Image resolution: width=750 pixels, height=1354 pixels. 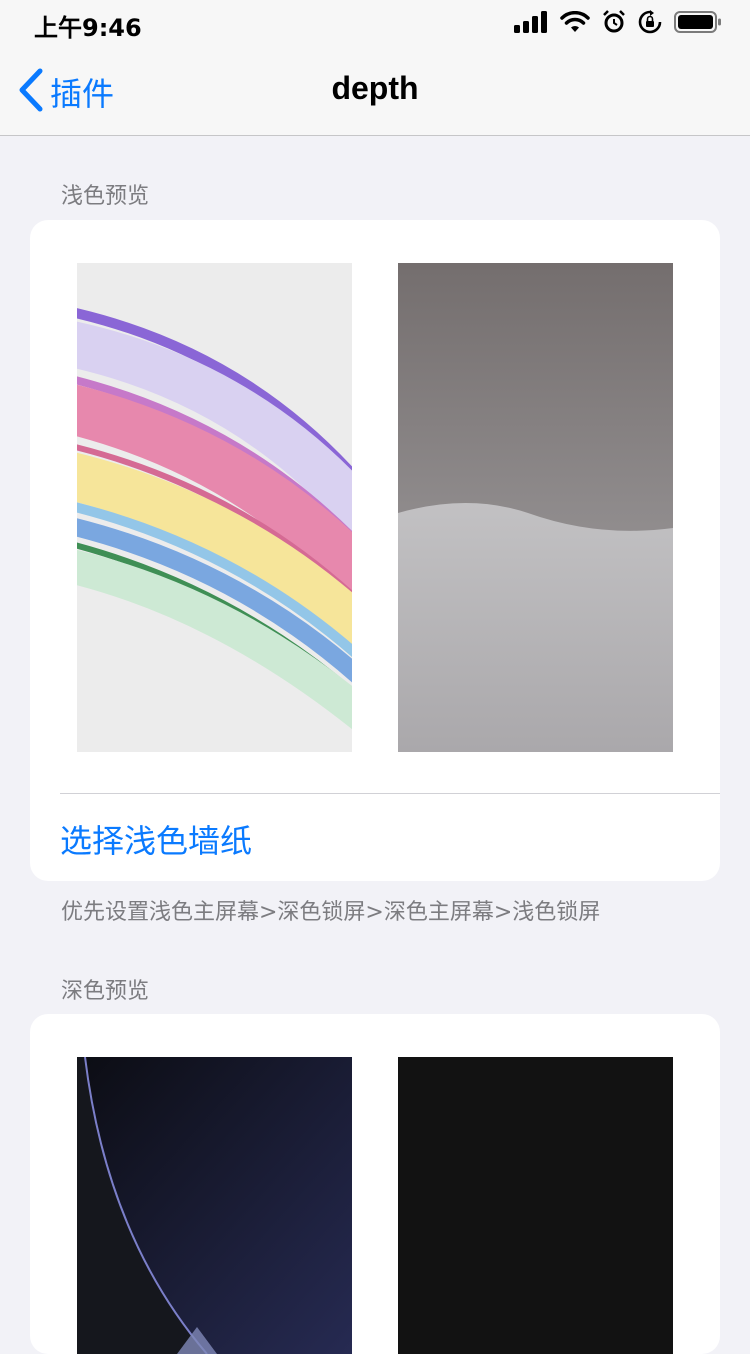 What do you see at coordinates (375, 88) in the screenshot?
I see `page-title: depth` at bounding box center [375, 88].